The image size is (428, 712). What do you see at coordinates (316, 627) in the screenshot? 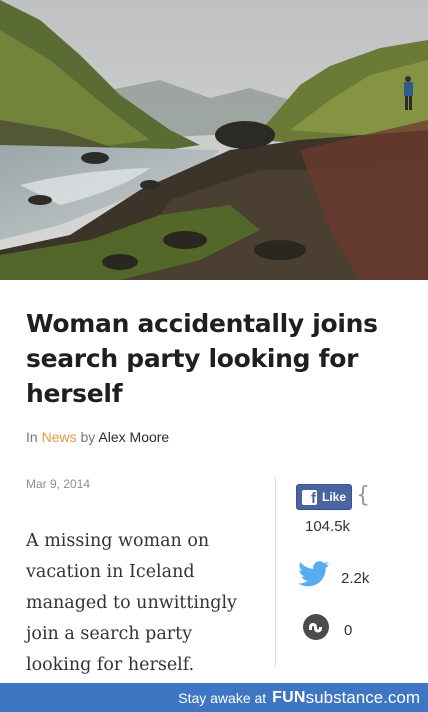
I see `stumbleupon-icon` at bounding box center [316, 627].